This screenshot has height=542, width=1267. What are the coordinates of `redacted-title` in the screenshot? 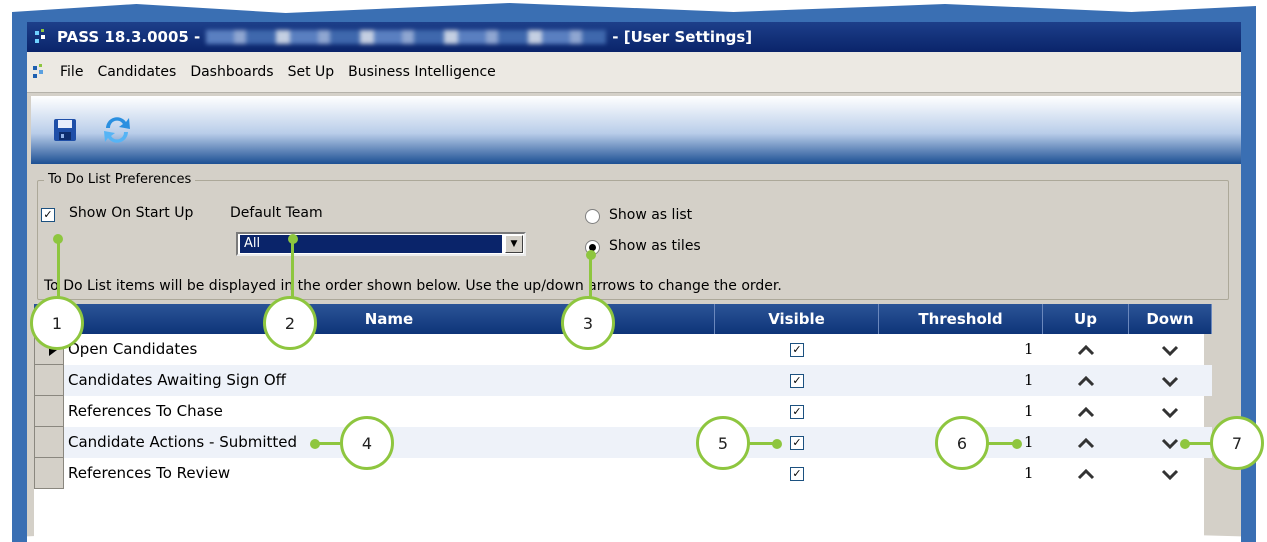 It's located at (406, 37).